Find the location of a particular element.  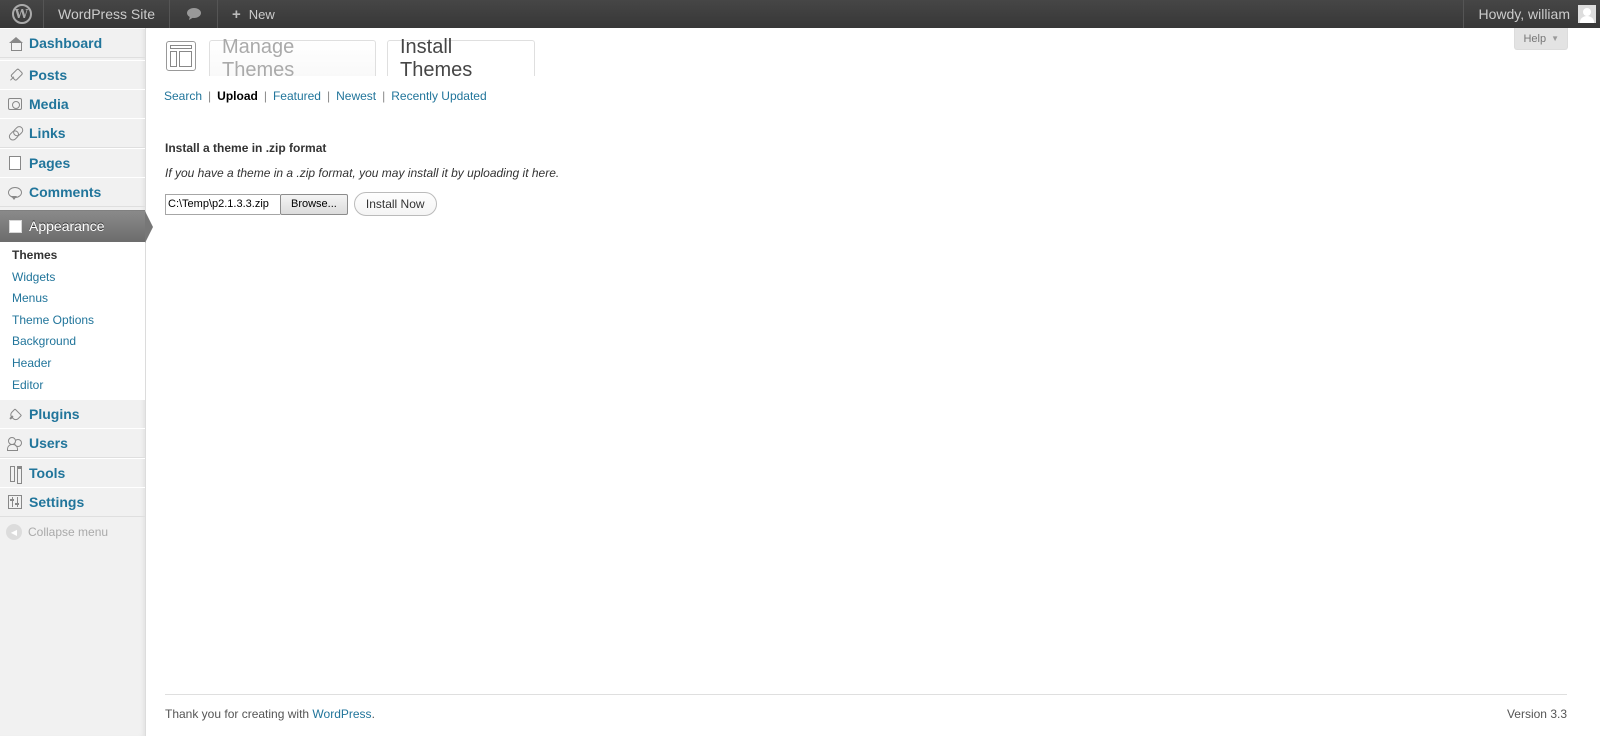

menu-item-label: Tools is located at coordinates (47, 473).